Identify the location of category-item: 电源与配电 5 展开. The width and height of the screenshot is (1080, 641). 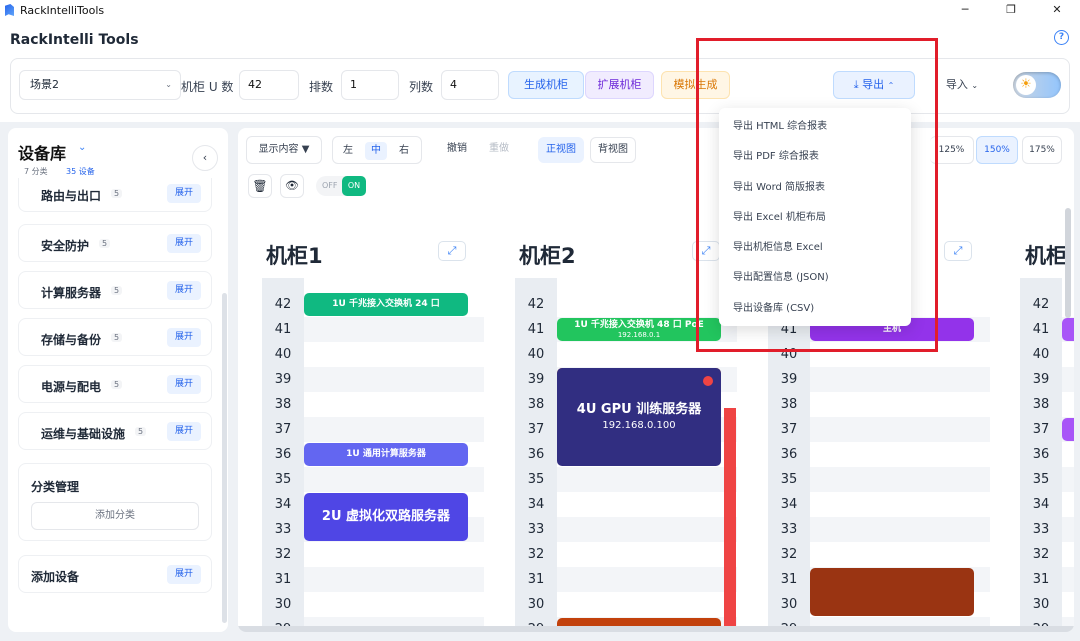
(115, 384).